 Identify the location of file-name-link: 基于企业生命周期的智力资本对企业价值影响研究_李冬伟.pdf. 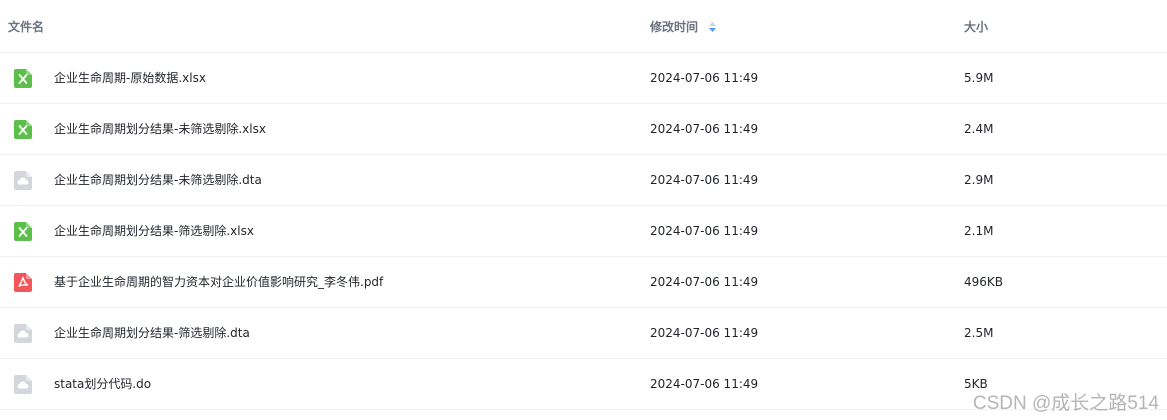
(218, 282).